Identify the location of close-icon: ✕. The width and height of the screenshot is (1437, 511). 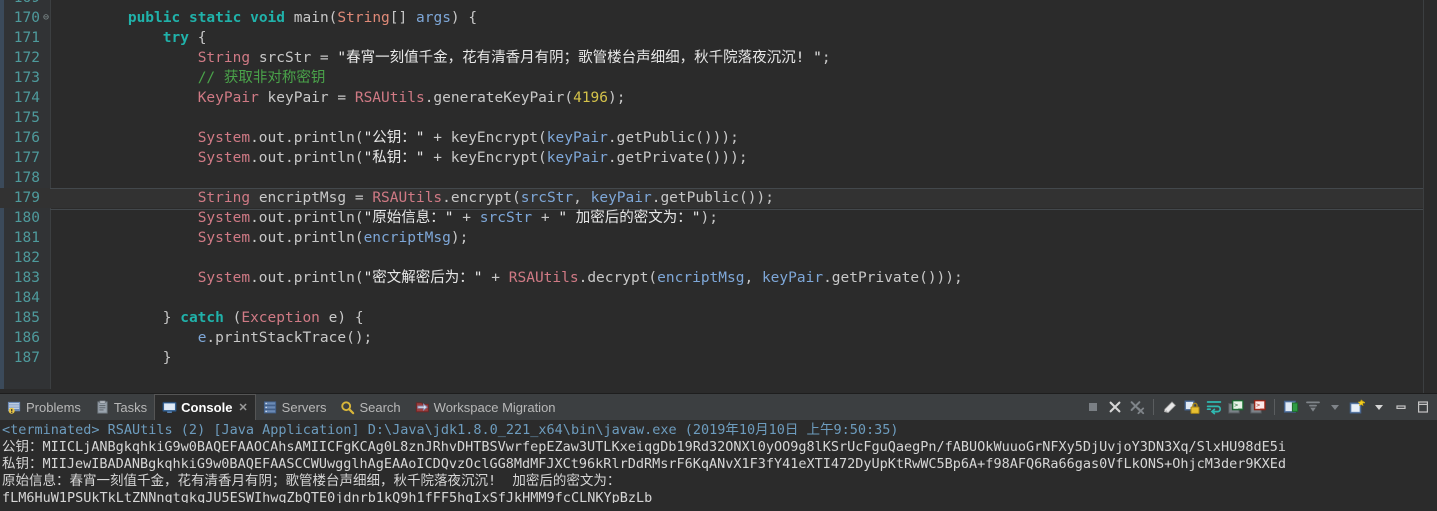
(242, 407).